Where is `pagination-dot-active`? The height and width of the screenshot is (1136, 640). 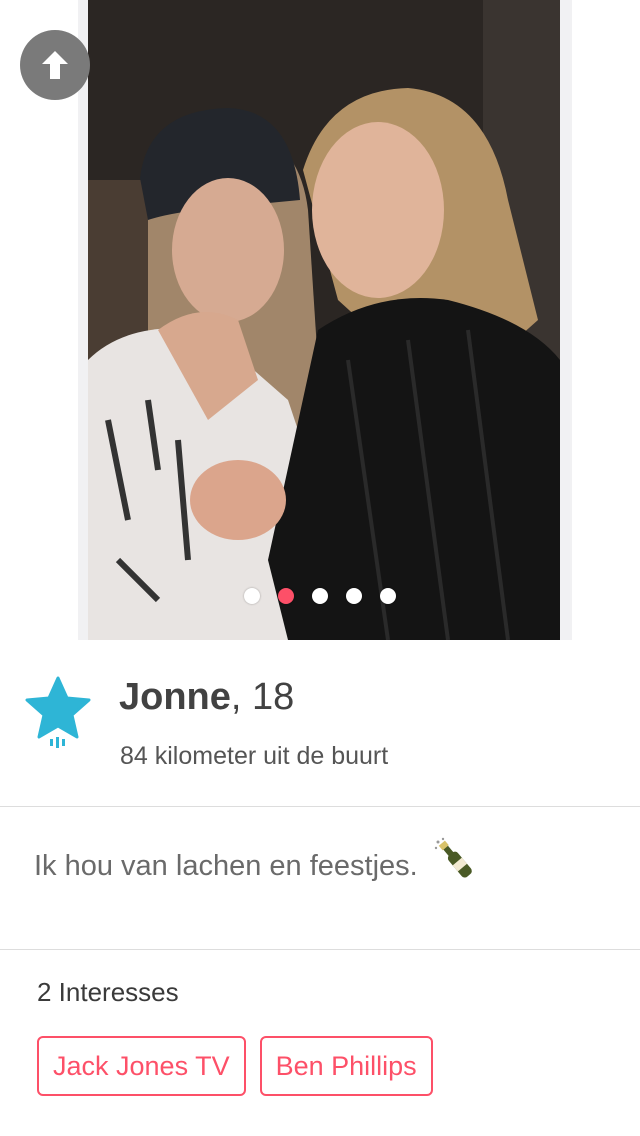
pagination-dot-active is located at coordinates (286, 596).